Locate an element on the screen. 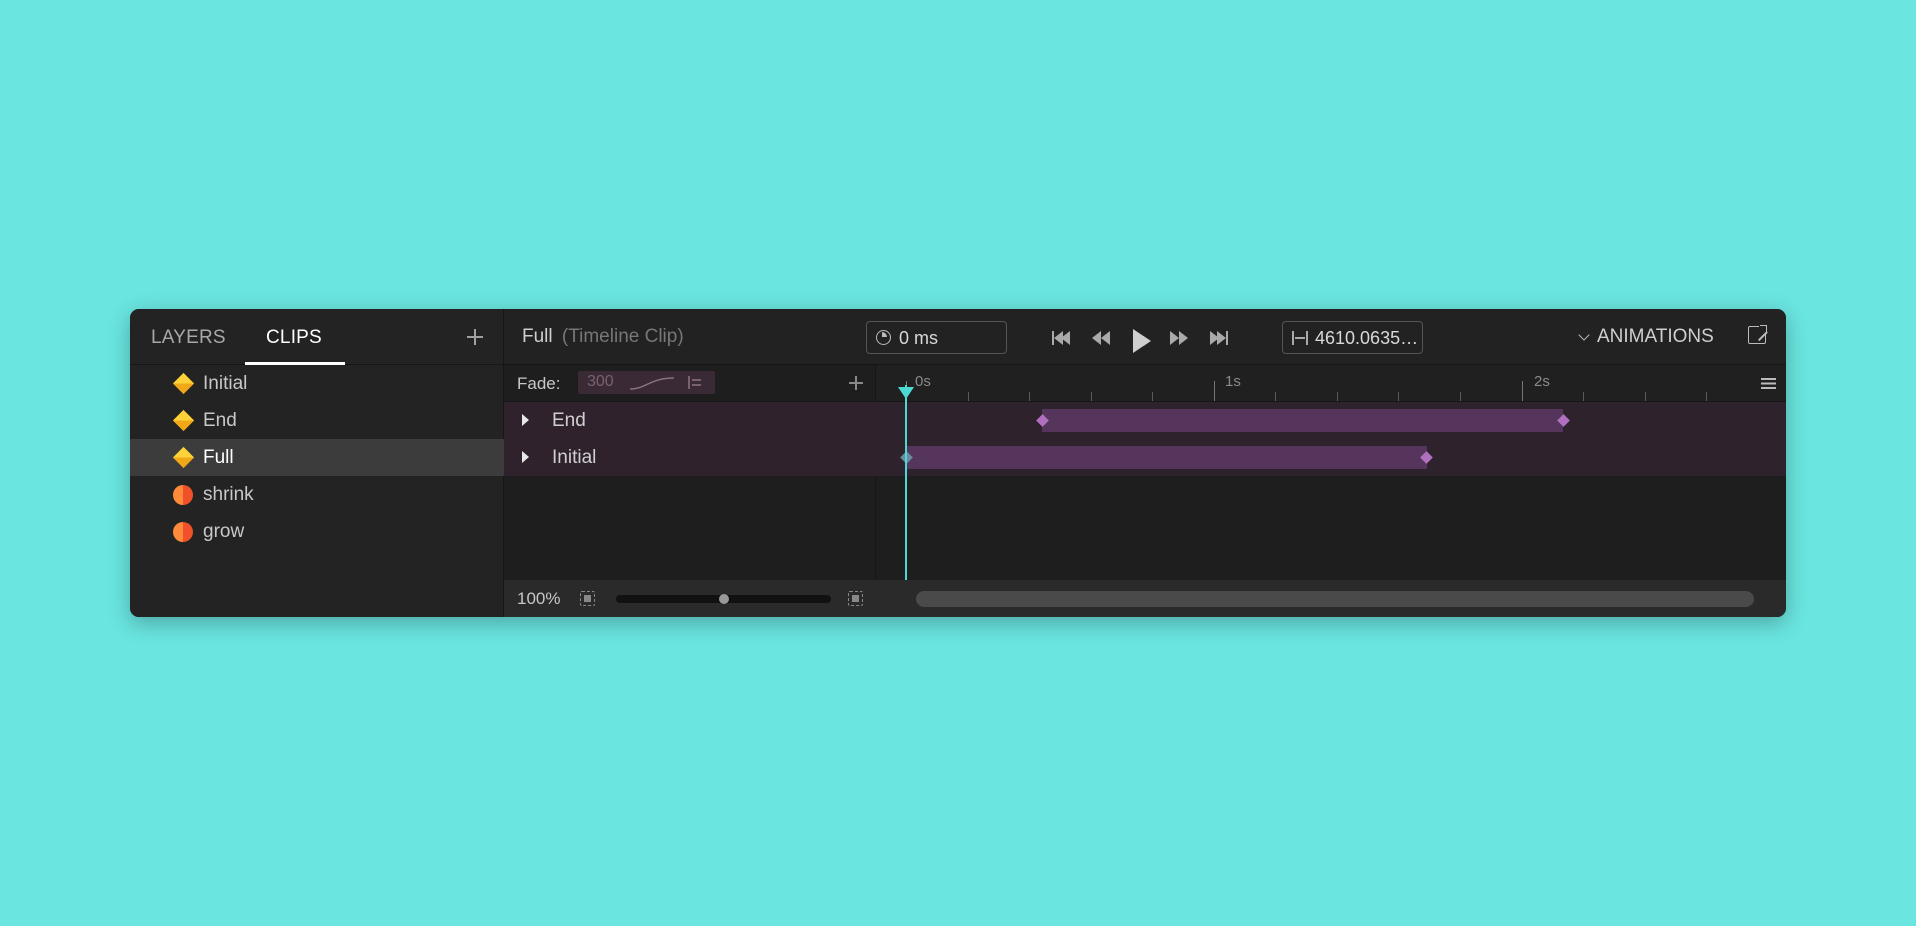  sidebar-tabs: LAYERS CLIPS is located at coordinates (317, 337).